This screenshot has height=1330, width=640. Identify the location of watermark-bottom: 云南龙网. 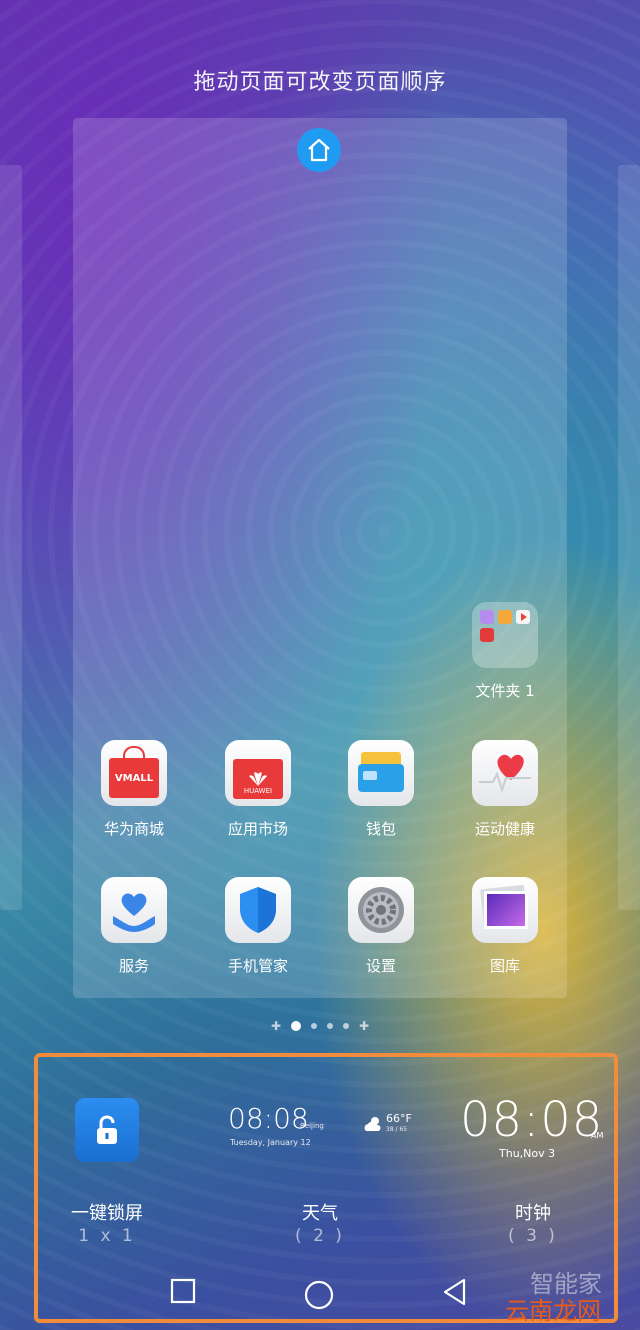
(553, 1311).